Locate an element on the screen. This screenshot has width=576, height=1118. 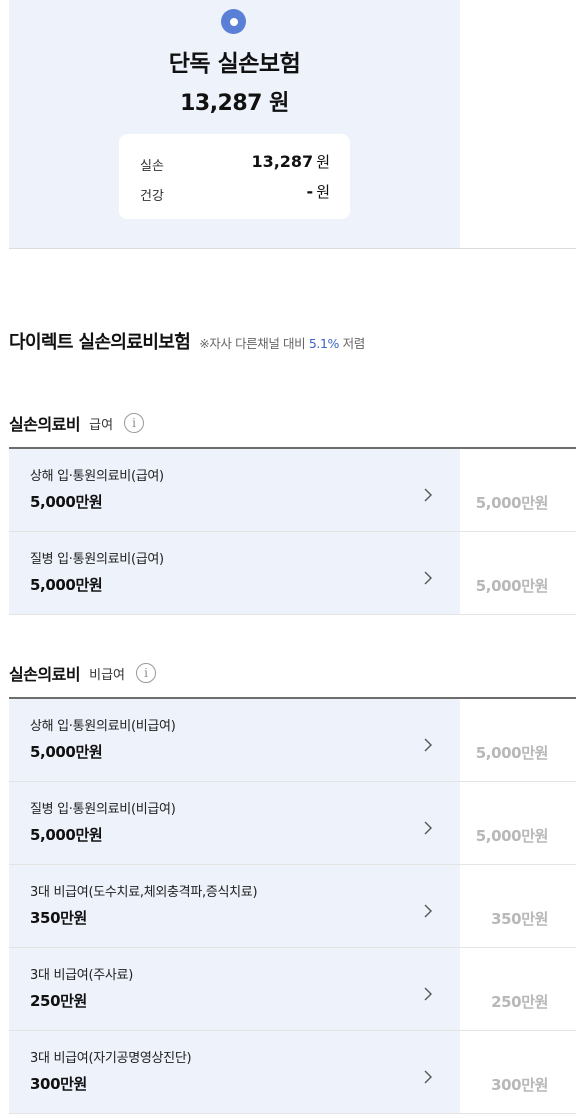
breakdown-amount: - is located at coordinates (310, 191).